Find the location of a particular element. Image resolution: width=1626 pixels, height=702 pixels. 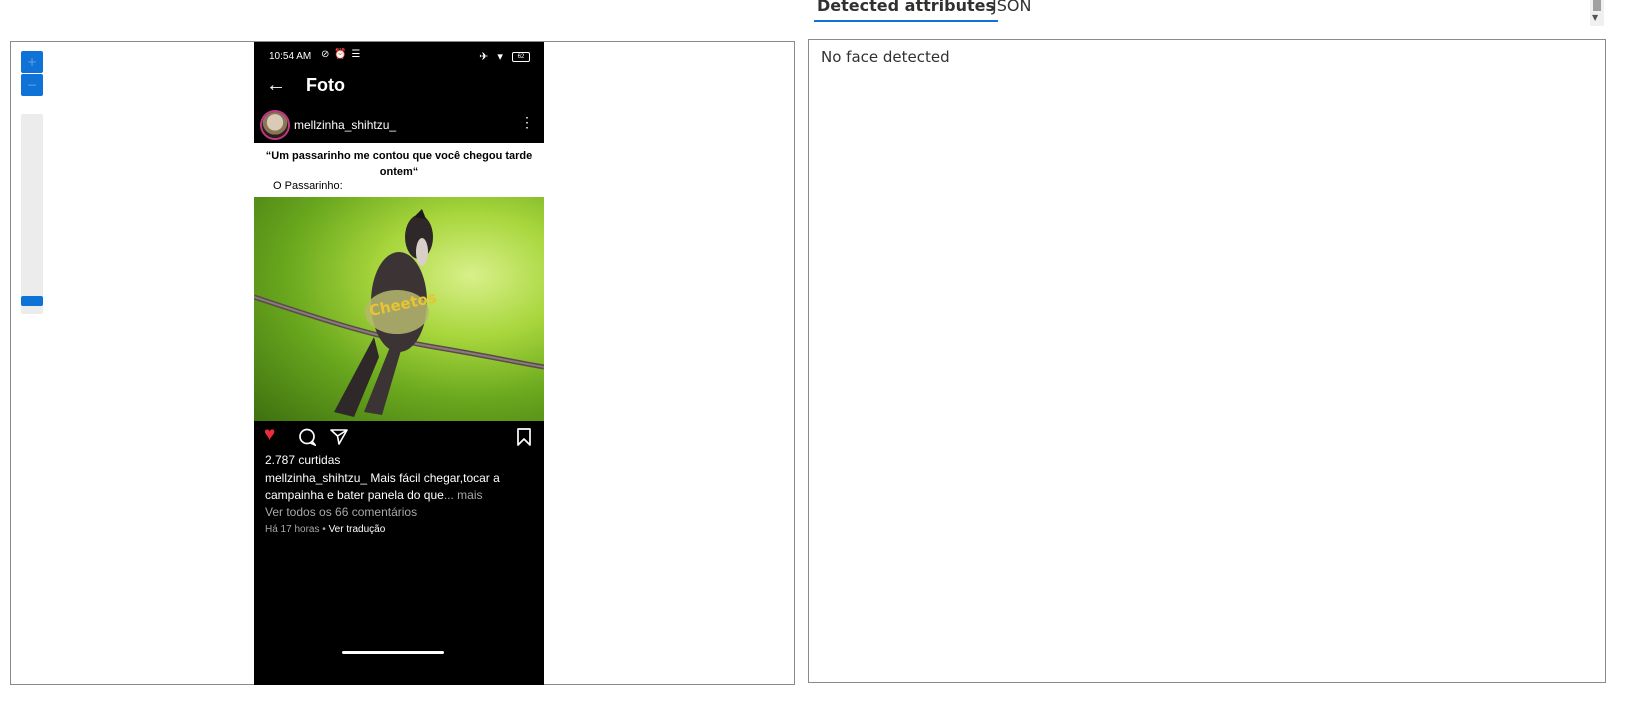

status-time: 10:54 AM is located at coordinates (290, 56).